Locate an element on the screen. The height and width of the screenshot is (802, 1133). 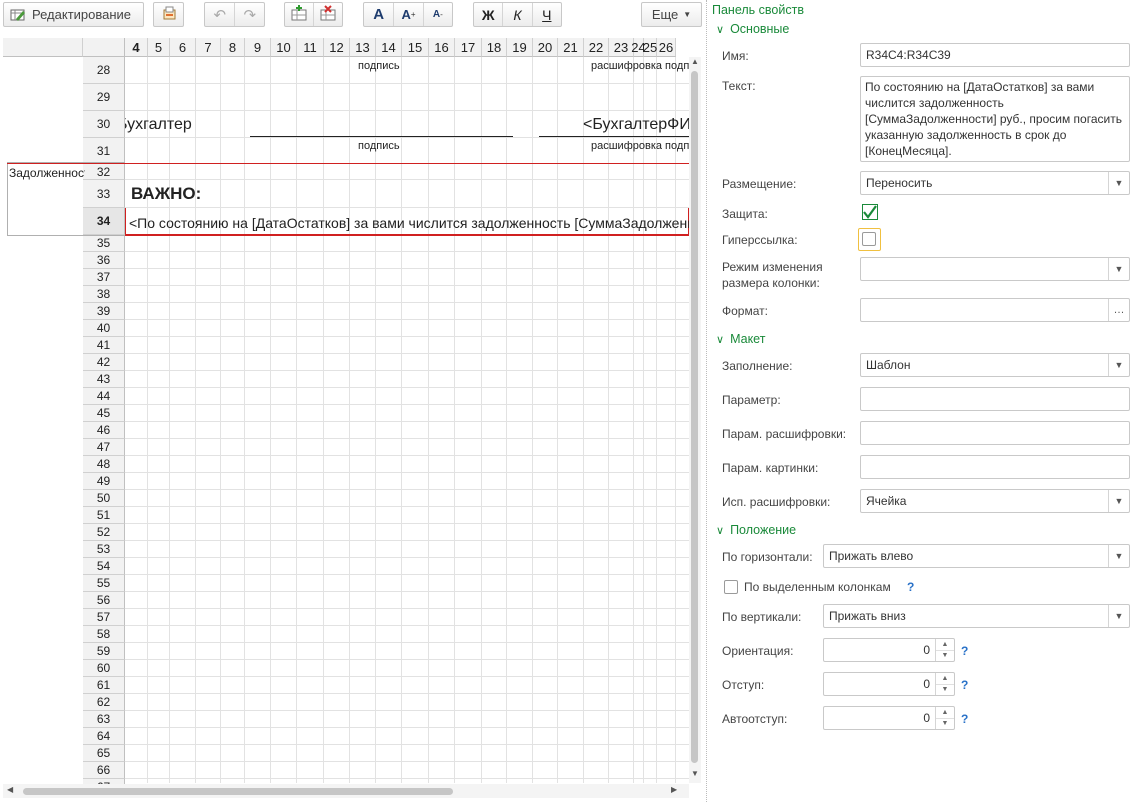
orientation-field: 0 ▲ ▼ is located at coordinates (889, 650).